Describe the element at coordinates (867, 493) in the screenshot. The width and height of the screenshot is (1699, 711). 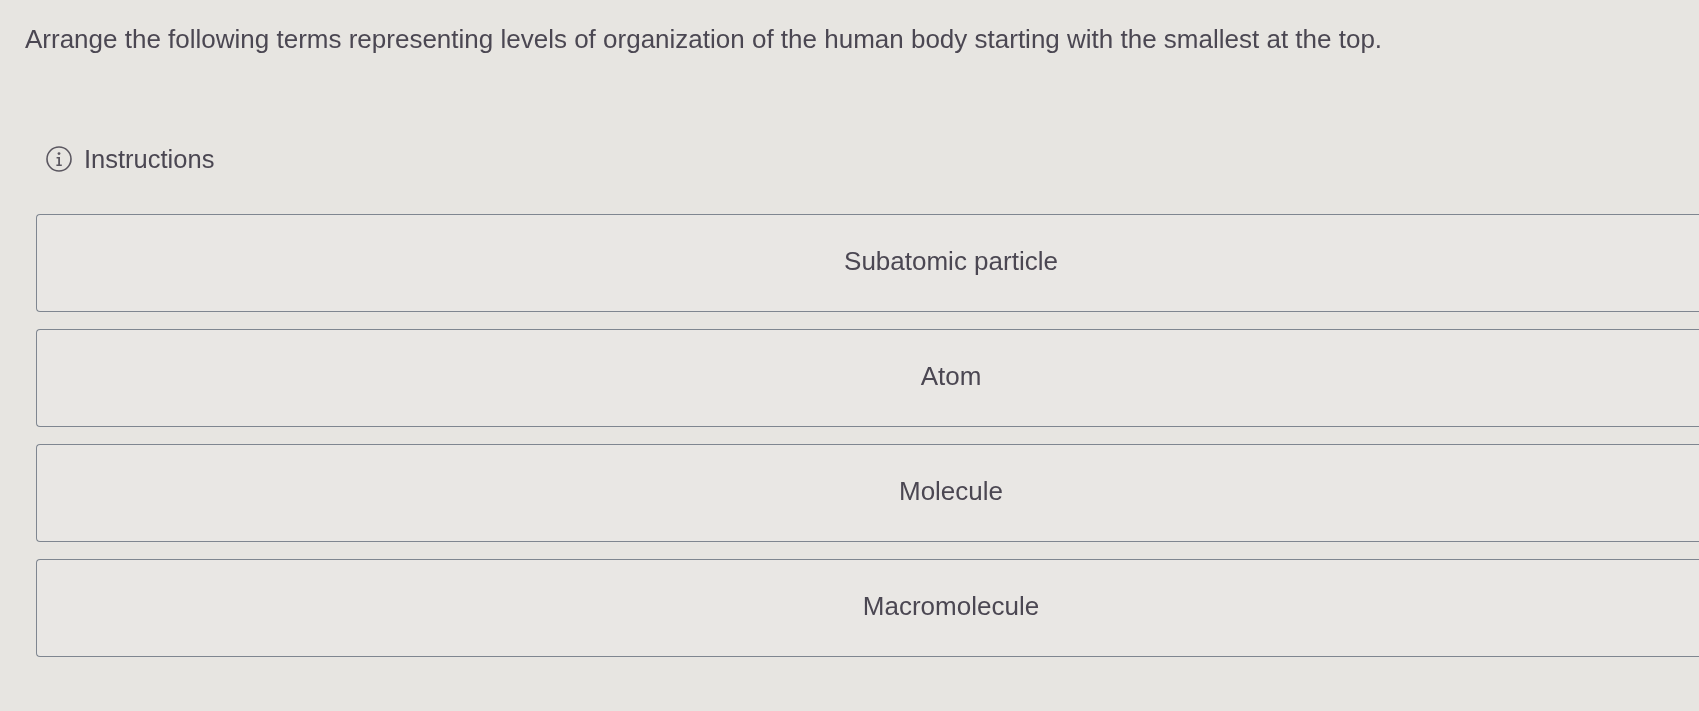
I see `draggable-term-card: Molecule` at that location.